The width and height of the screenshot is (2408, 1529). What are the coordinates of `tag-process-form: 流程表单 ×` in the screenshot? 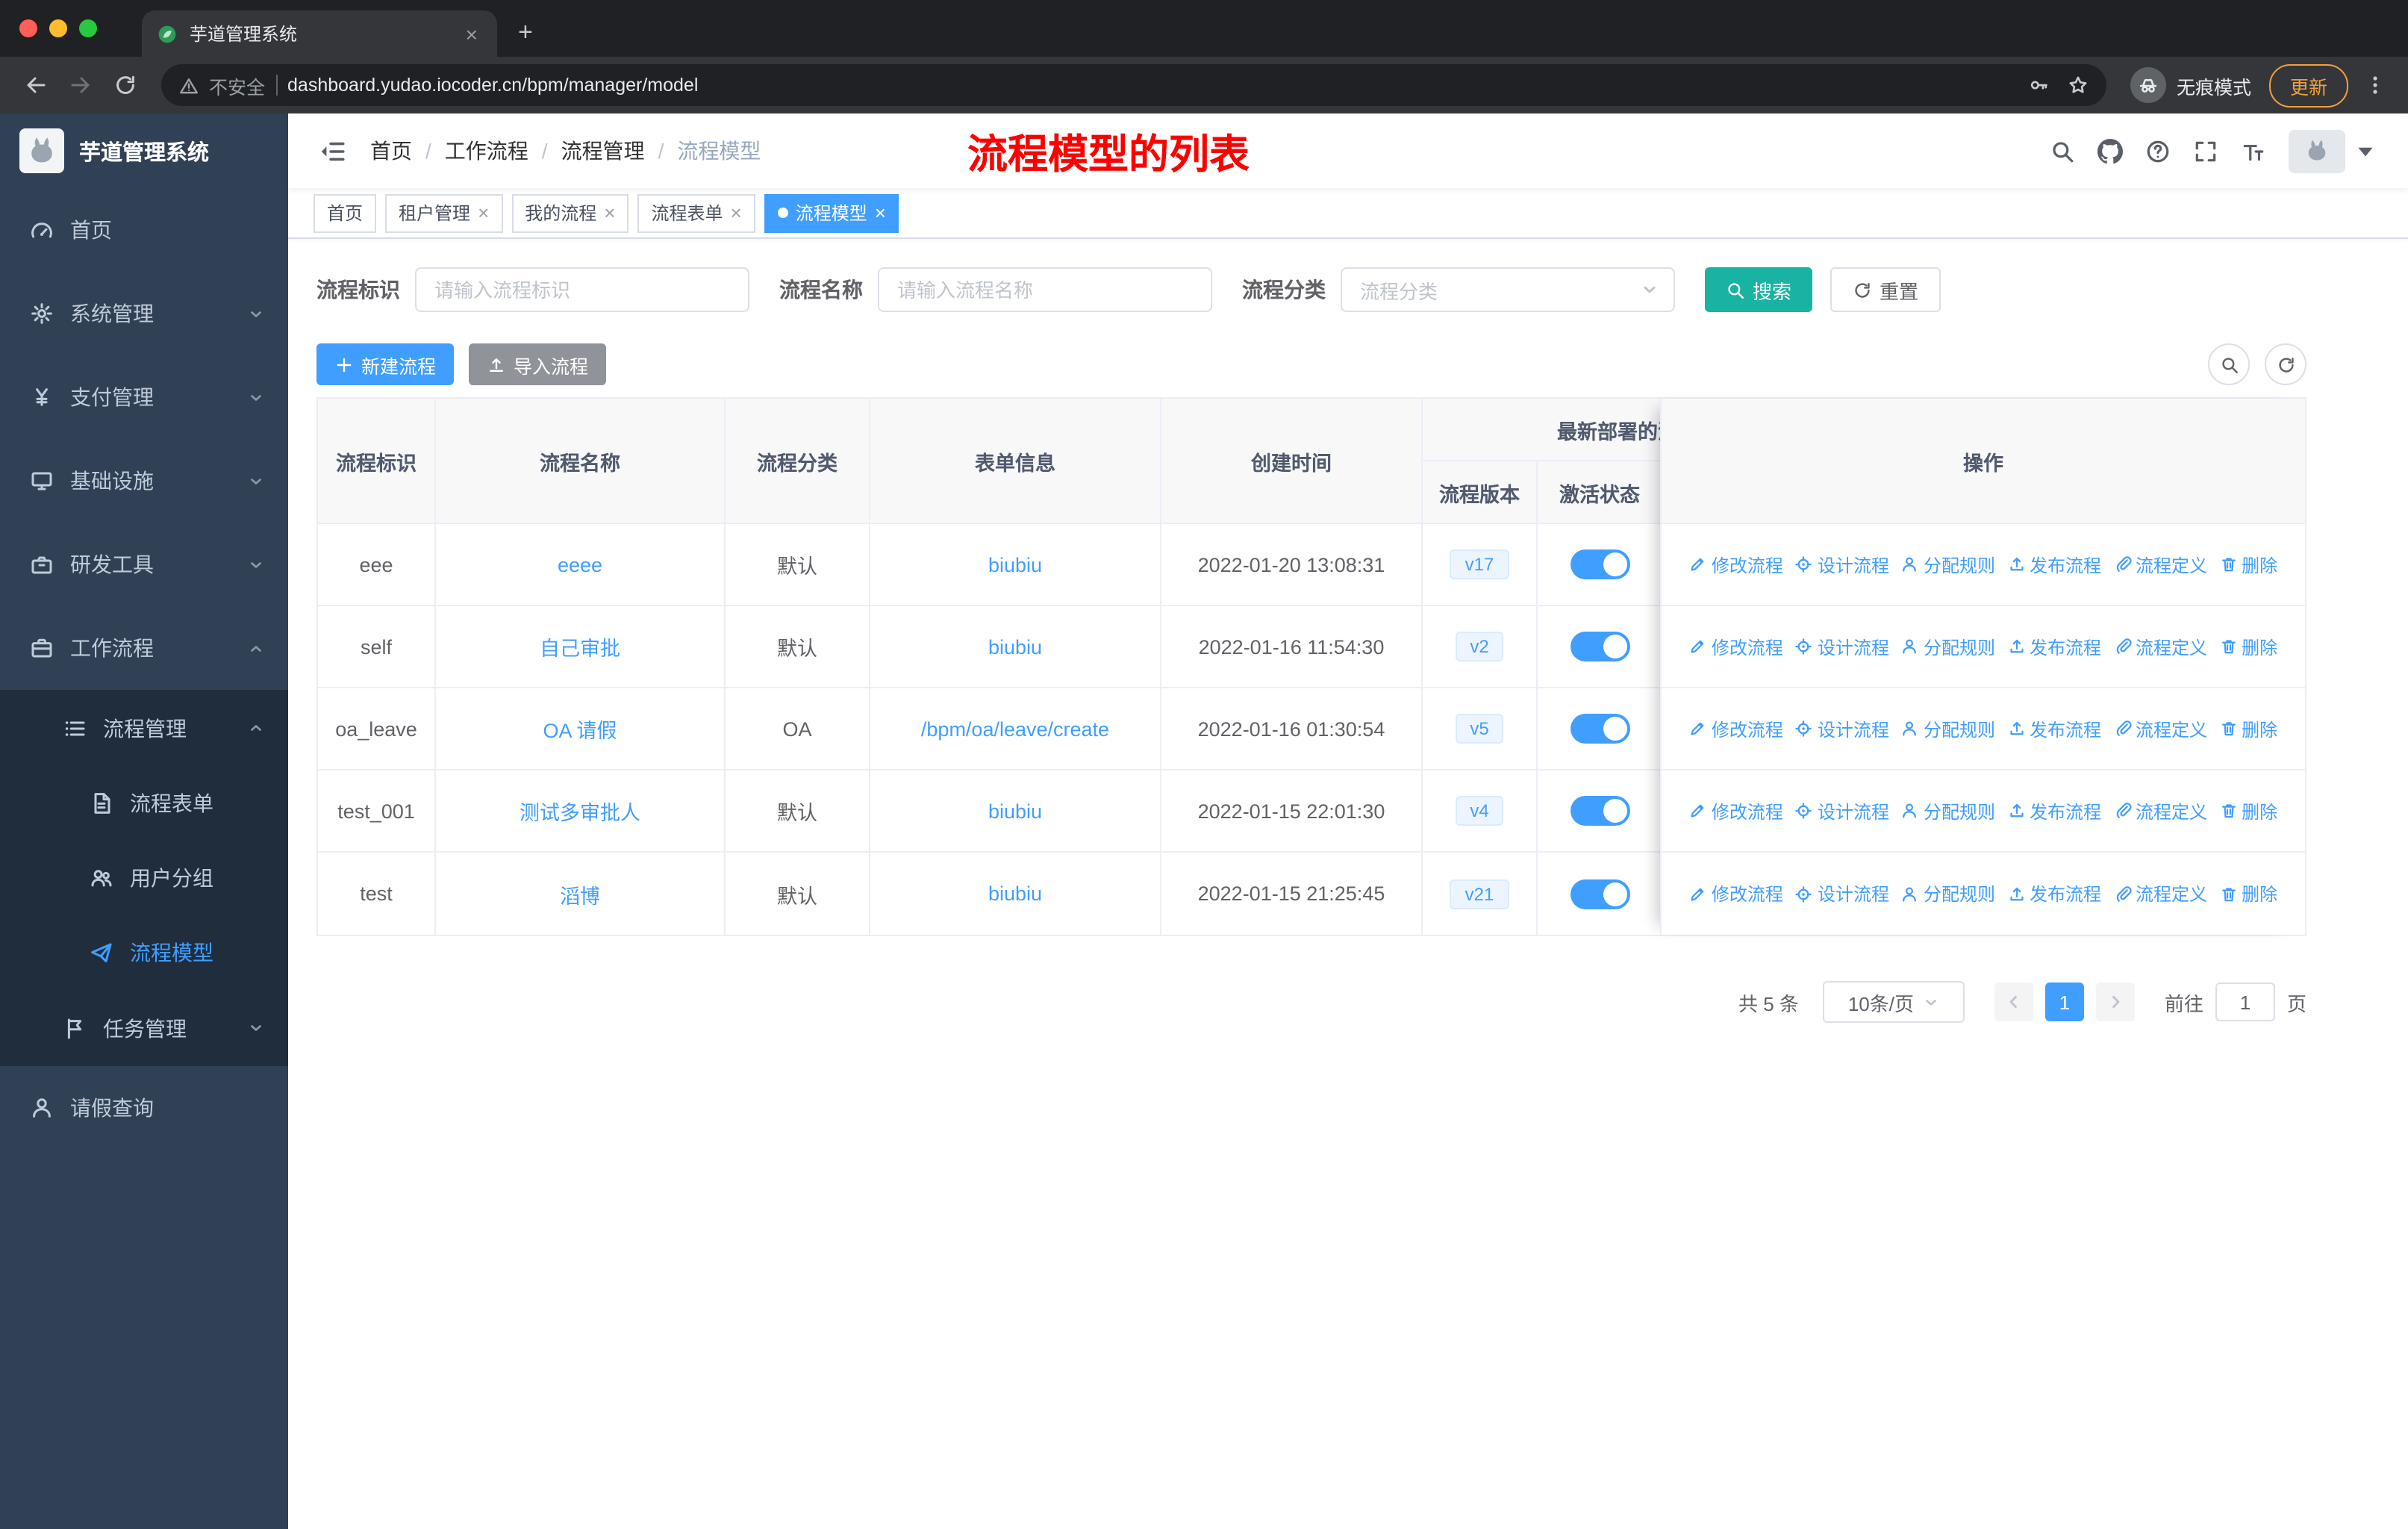 It's located at (696, 213).